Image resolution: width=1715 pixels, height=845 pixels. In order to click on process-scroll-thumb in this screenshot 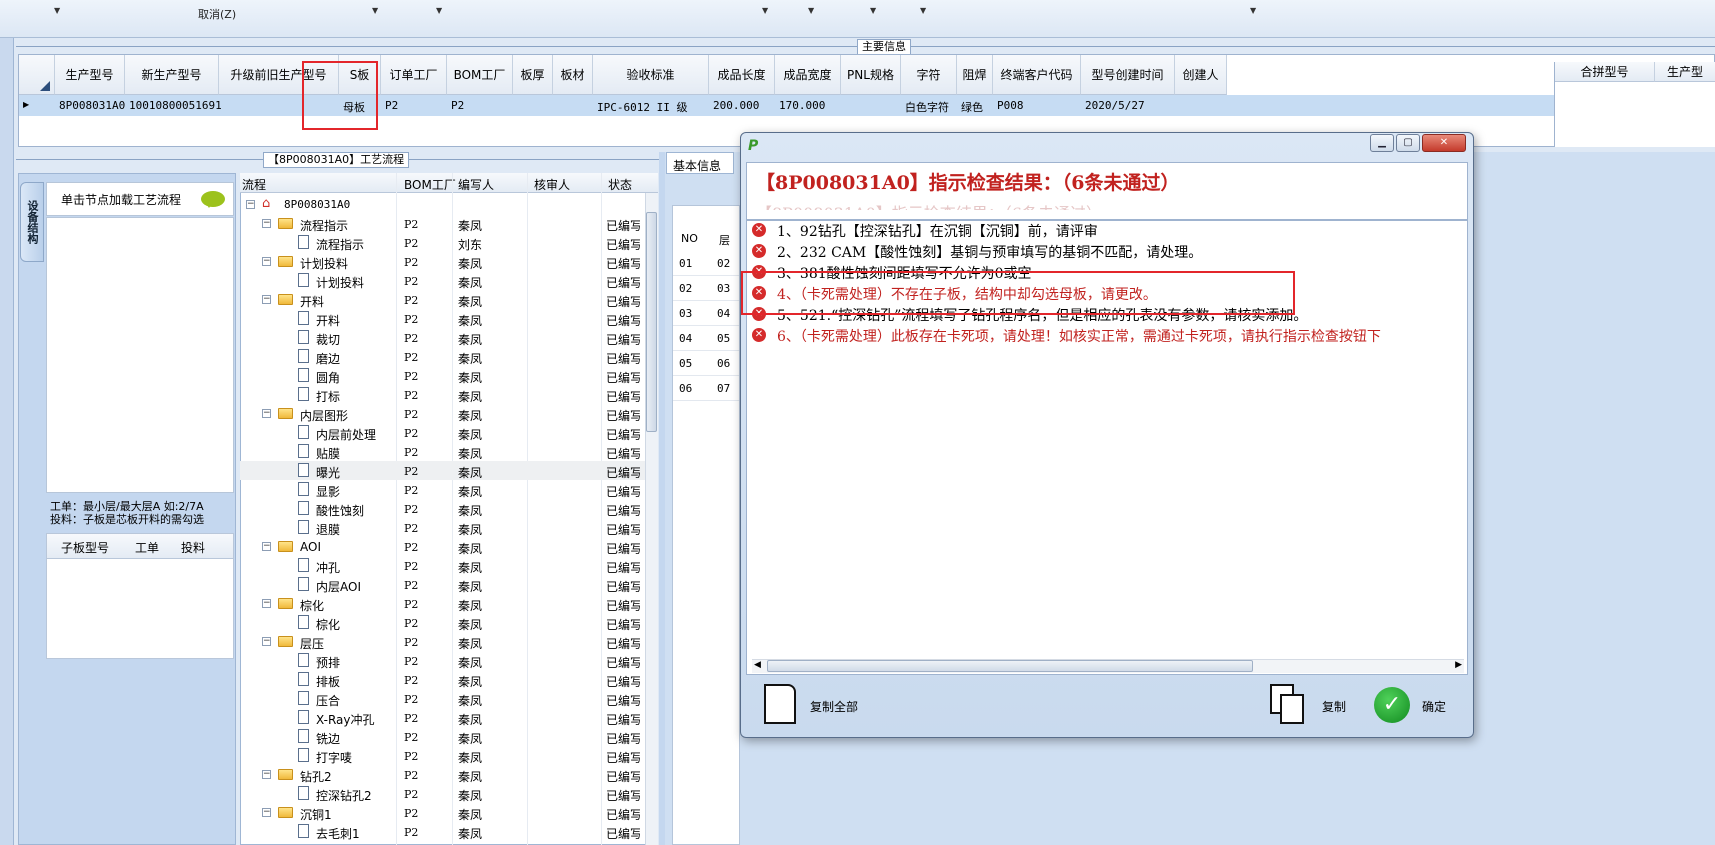, I will do `click(651, 322)`.